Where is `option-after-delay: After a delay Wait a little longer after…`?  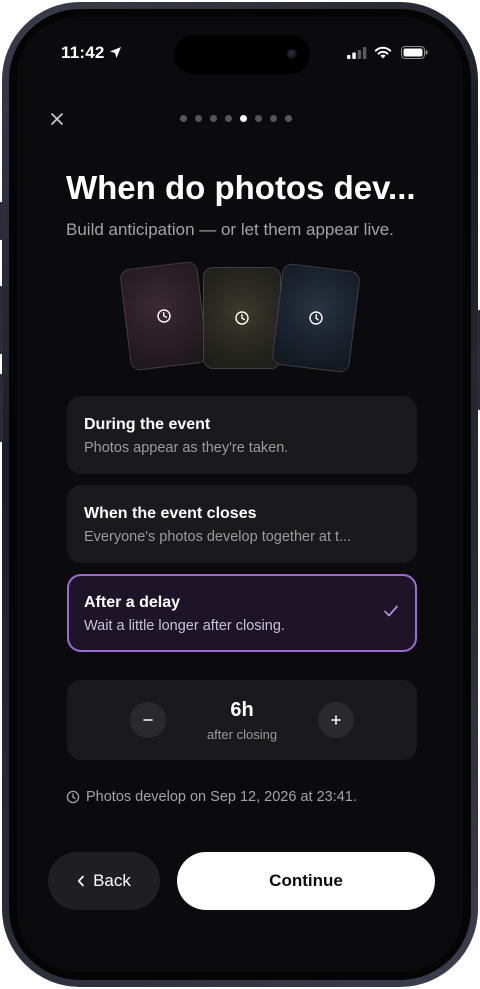 option-after-delay: After a delay Wait a little longer after… is located at coordinates (242, 613).